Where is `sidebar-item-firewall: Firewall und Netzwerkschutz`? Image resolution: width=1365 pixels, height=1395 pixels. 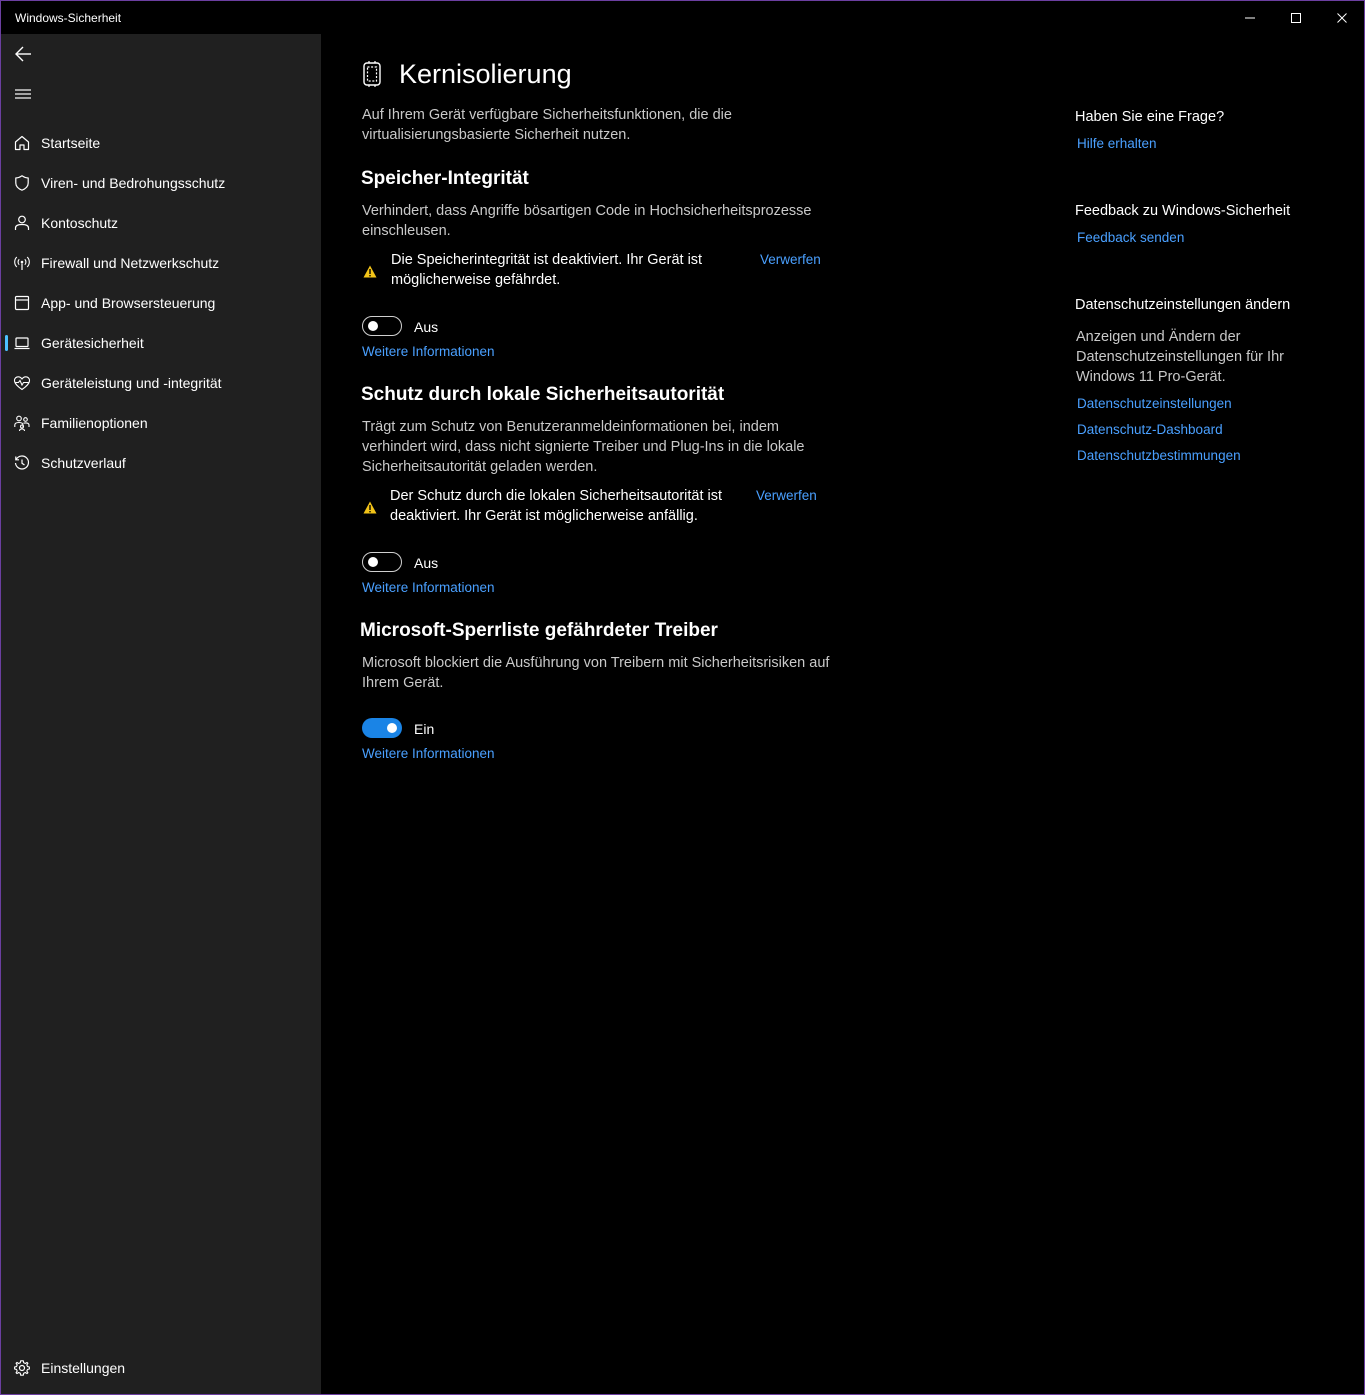
sidebar-item-firewall: Firewall und Netzwerkschutz is located at coordinates (161, 263).